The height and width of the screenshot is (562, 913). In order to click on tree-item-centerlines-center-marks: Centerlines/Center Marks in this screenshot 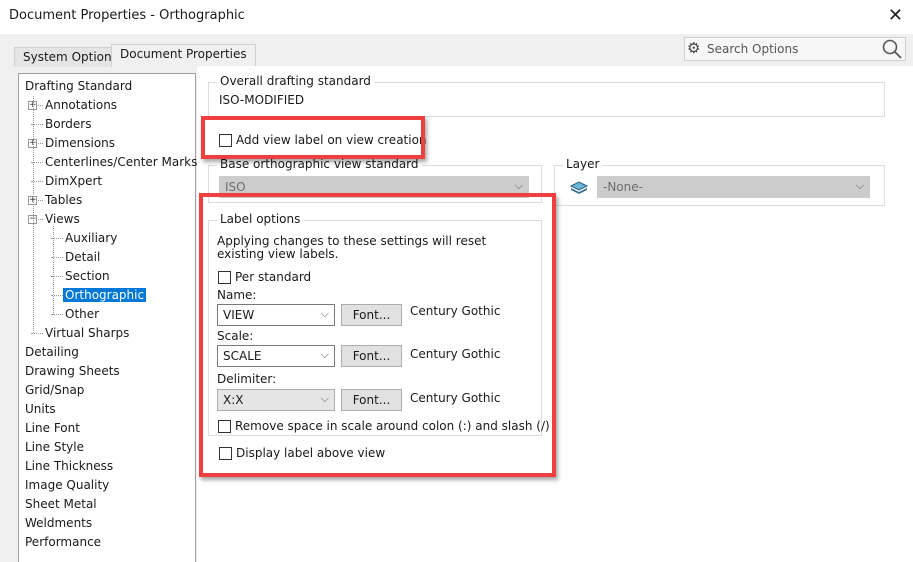, I will do `click(121, 162)`.